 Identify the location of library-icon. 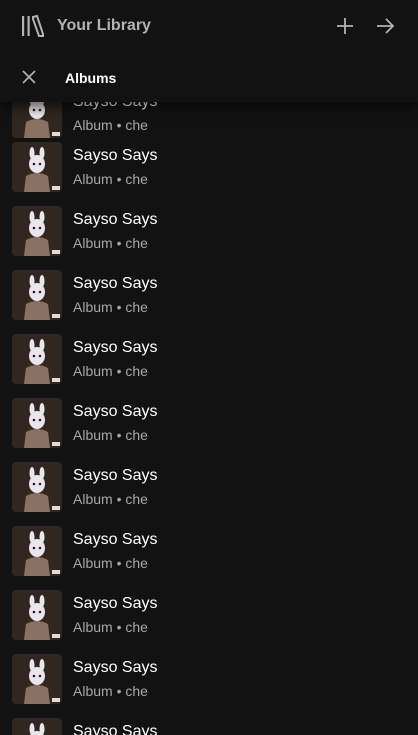
(33, 26).